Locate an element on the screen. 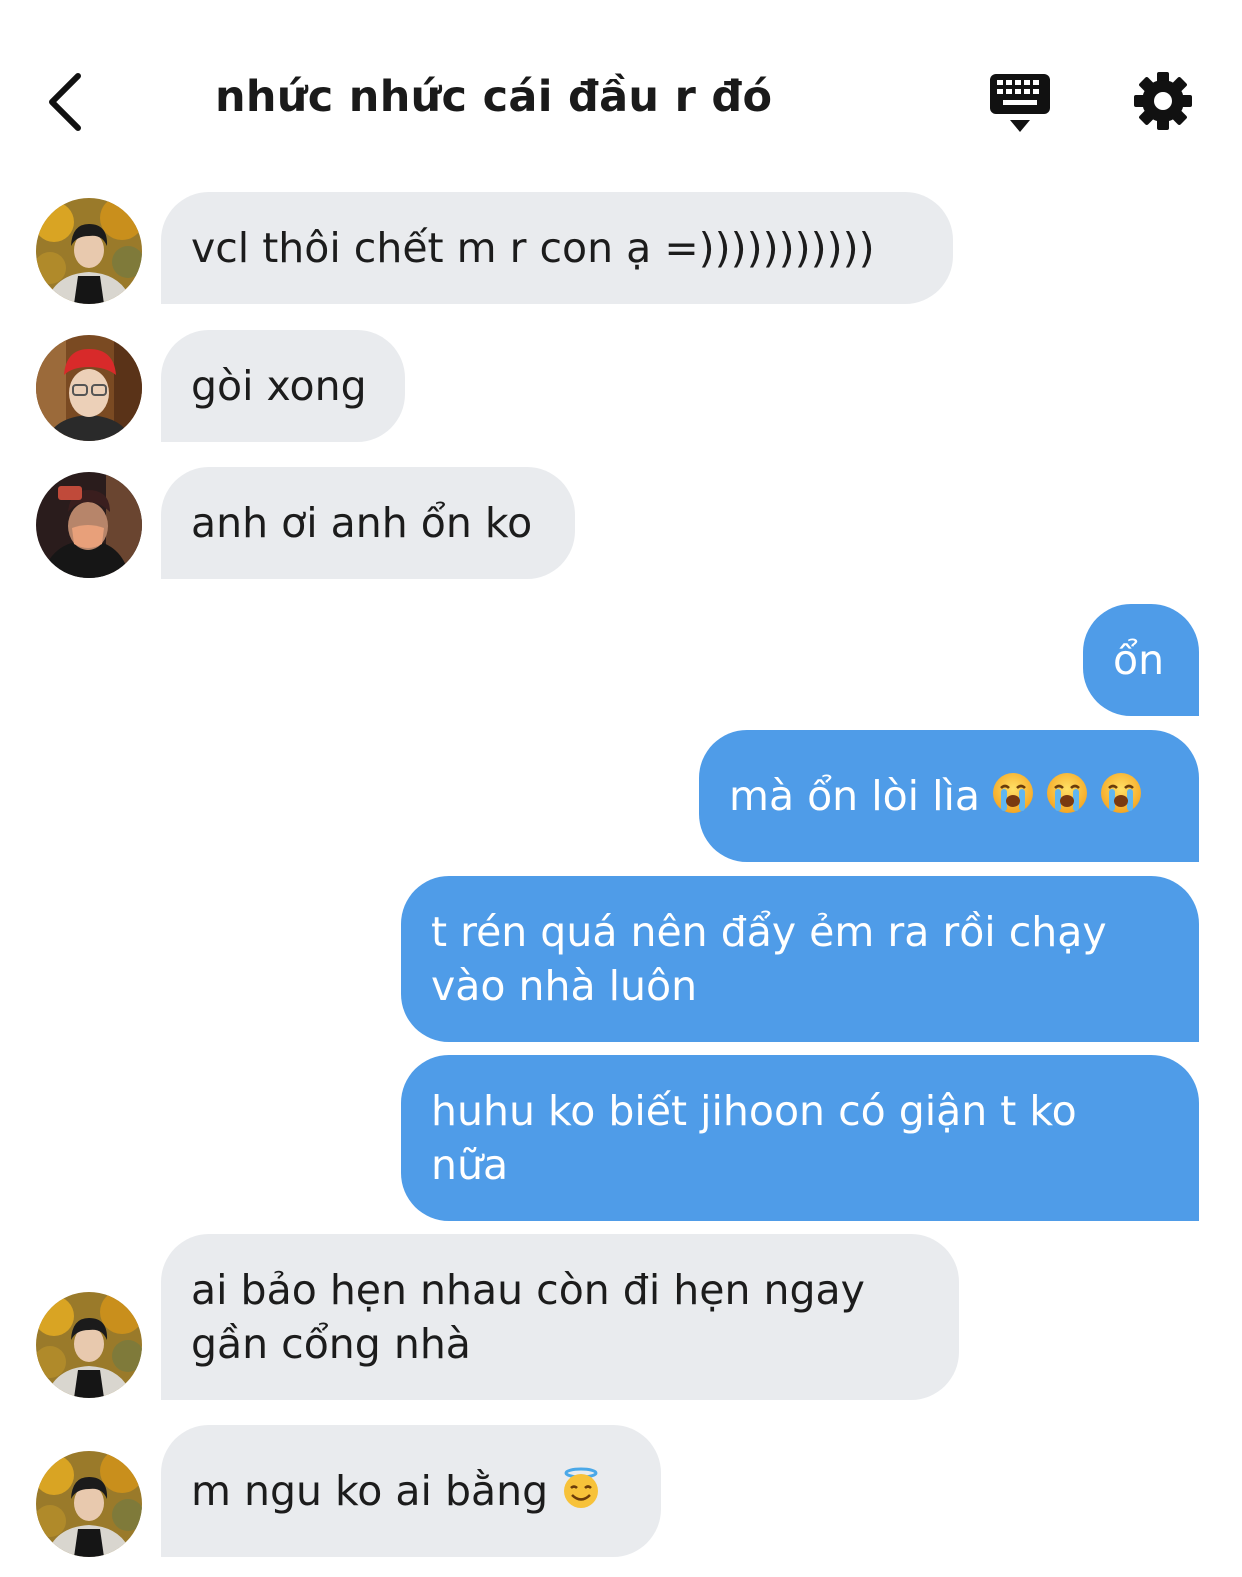 The width and height of the screenshot is (1242, 1577). message-bubble-outgoing: ổn is located at coordinates (1141, 660).